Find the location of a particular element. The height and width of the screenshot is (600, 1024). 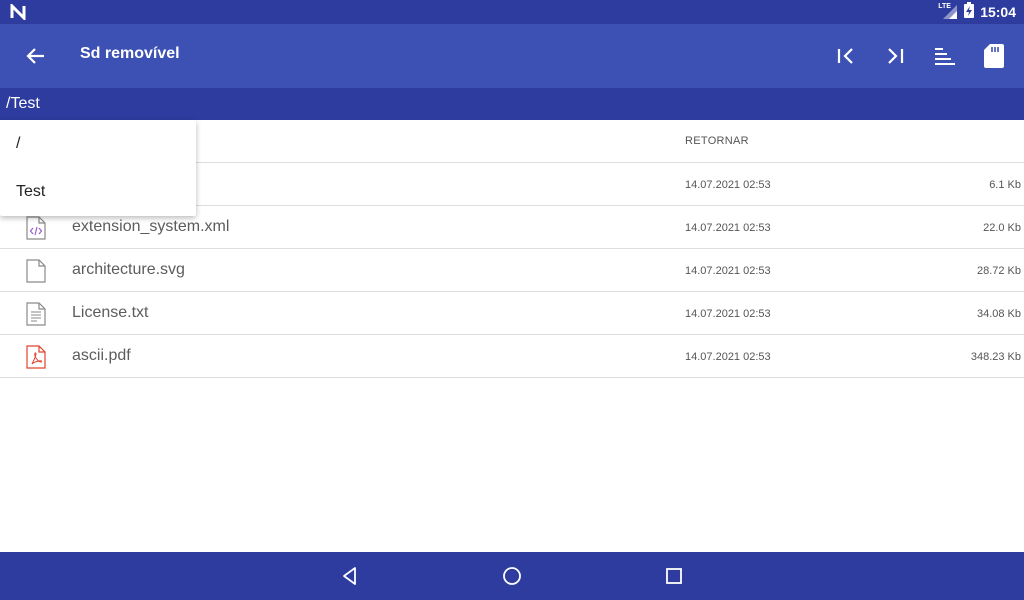

n-logo-icon is located at coordinates (18, 12).